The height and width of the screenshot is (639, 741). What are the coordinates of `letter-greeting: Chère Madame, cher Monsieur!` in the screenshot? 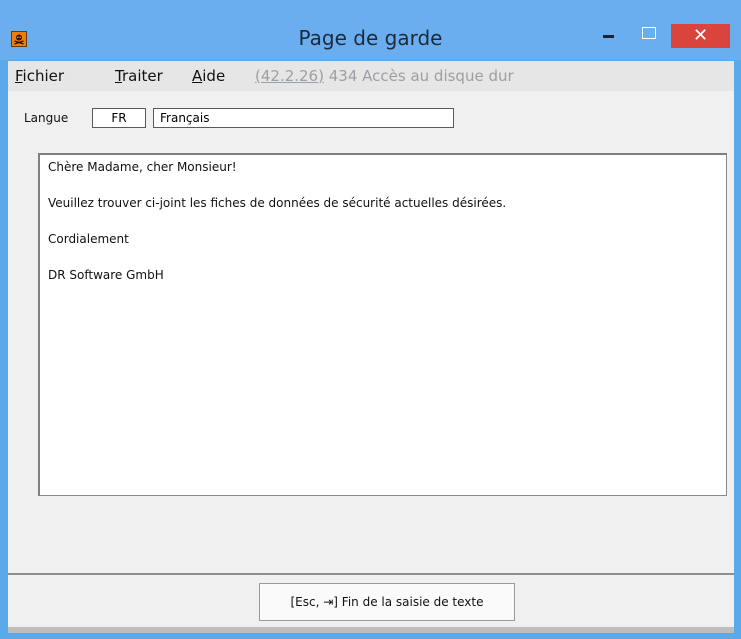 It's located at (142, 167).